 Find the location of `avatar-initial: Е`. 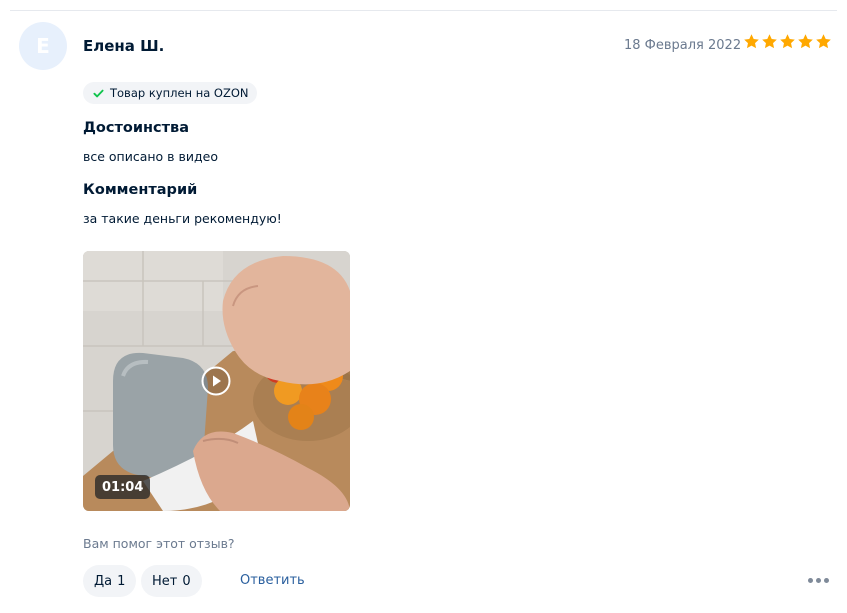

avatar-initial: Е is located at coordinates (43, 46).